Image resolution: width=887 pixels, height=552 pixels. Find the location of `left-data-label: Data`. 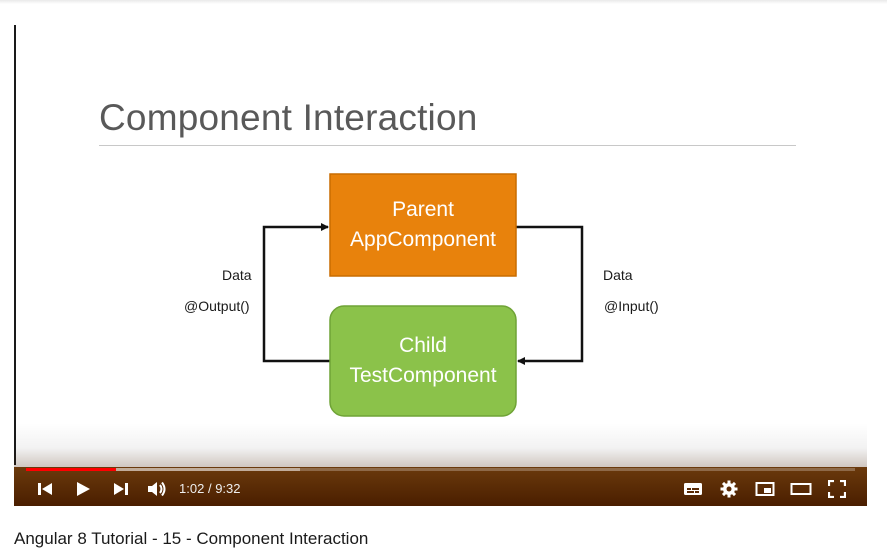

left-data-label: Data is located at coordinates (237, 275).